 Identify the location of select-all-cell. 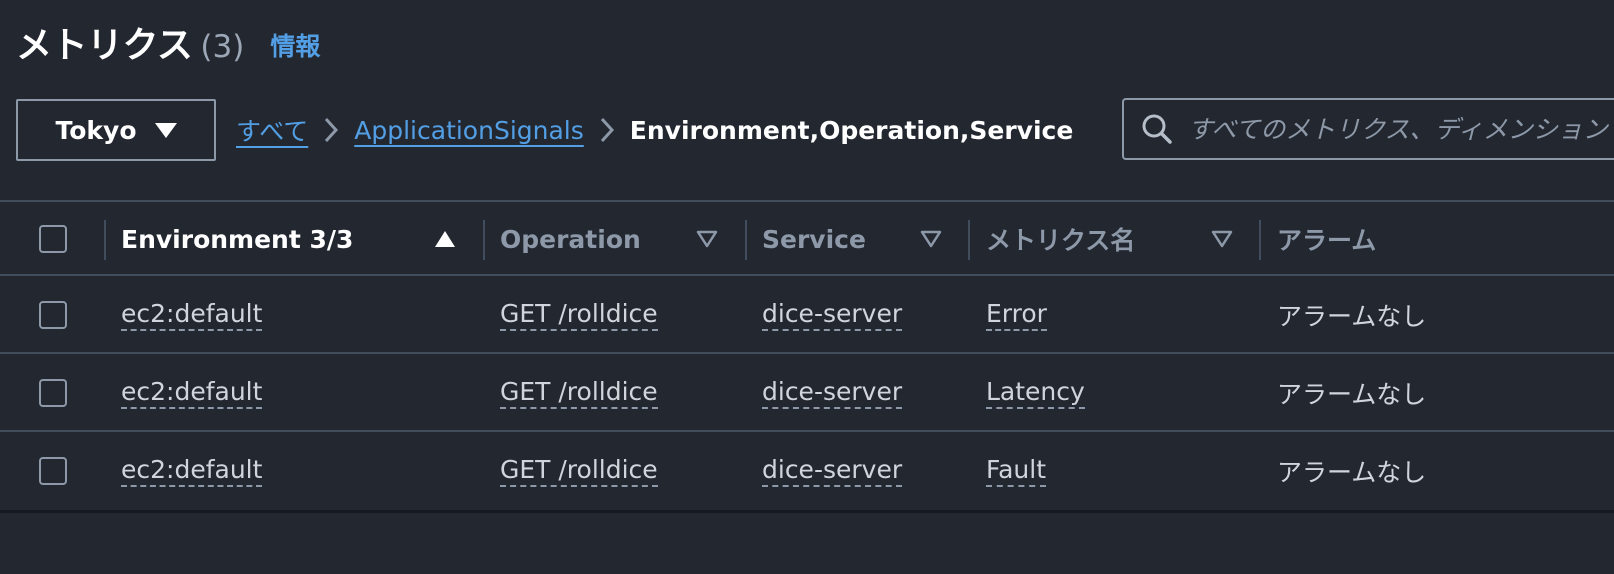
(53, 239).